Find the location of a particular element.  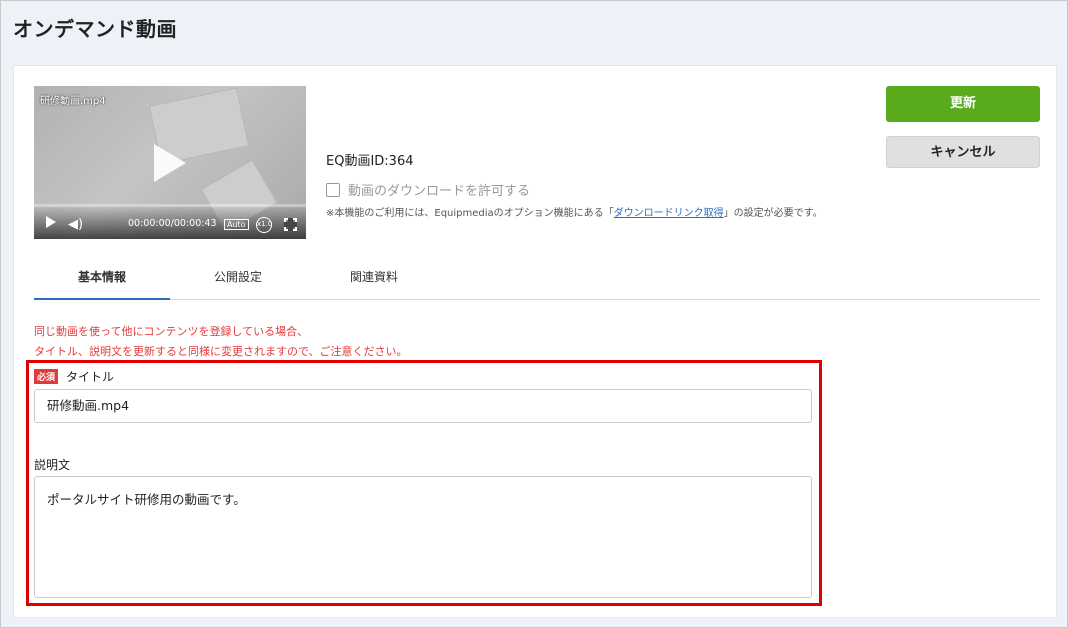

cancel-button: キャンセル is located at coordinates (963, 152).